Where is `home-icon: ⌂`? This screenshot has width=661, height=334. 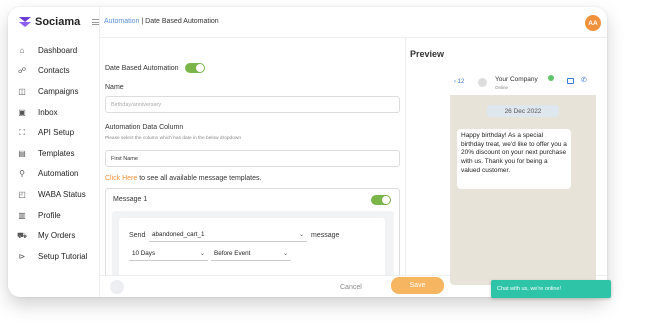 home-icon: ⌂ is located at coordinates (22, 50).